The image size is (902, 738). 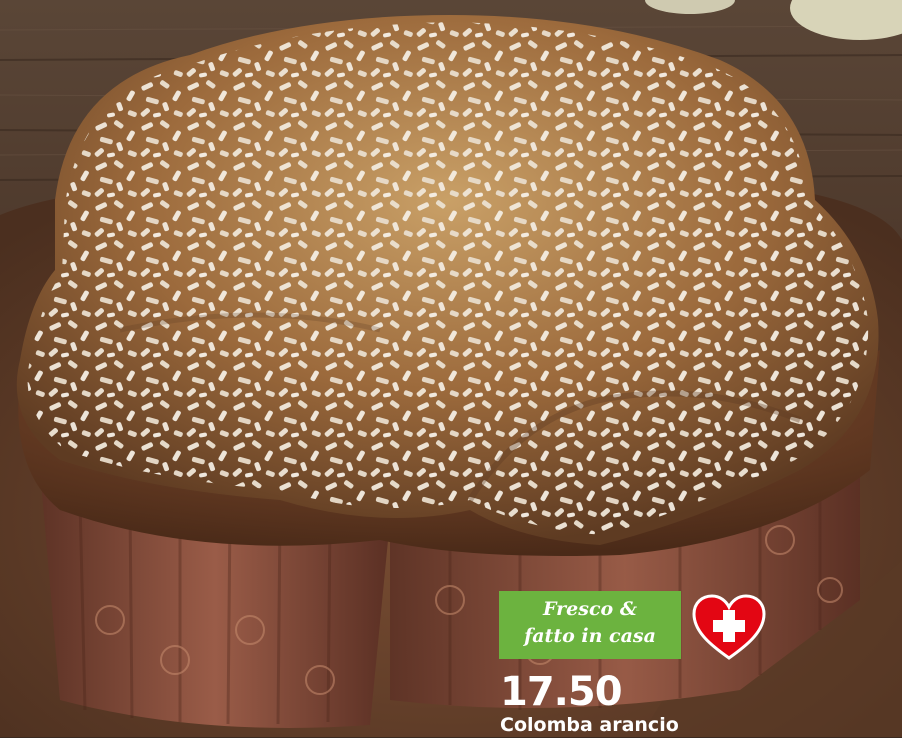 I want to click on fresh-homemade-badge: Fresco & fatto in casa, so click(x=590, y=625).